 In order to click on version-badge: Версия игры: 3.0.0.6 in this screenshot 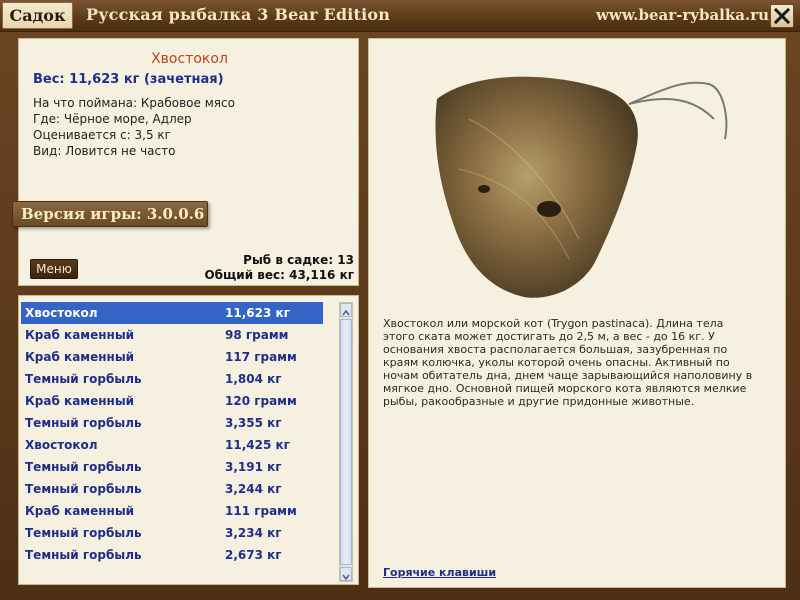, I will do `click(110, 214)`.